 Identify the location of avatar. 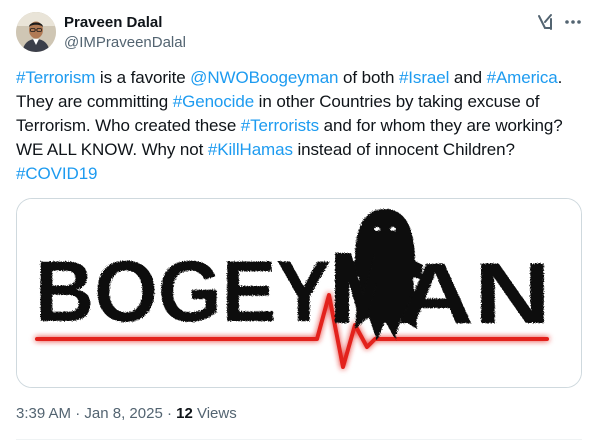
(36, 32).